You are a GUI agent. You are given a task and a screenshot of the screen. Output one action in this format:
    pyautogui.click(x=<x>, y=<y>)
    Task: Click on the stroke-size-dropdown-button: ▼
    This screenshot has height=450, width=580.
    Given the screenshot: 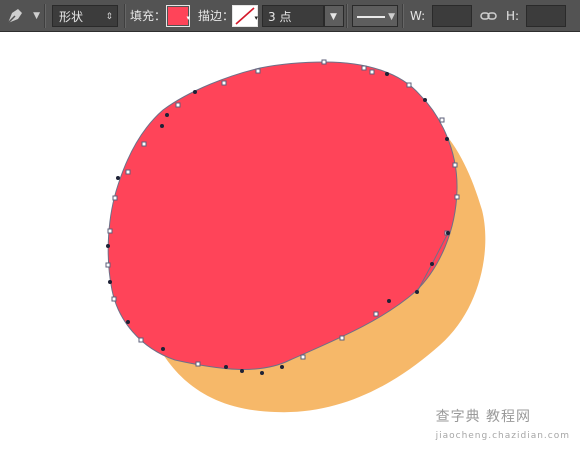 What is the action you would take?
    pyautogui.click(x=334, y=16)
    